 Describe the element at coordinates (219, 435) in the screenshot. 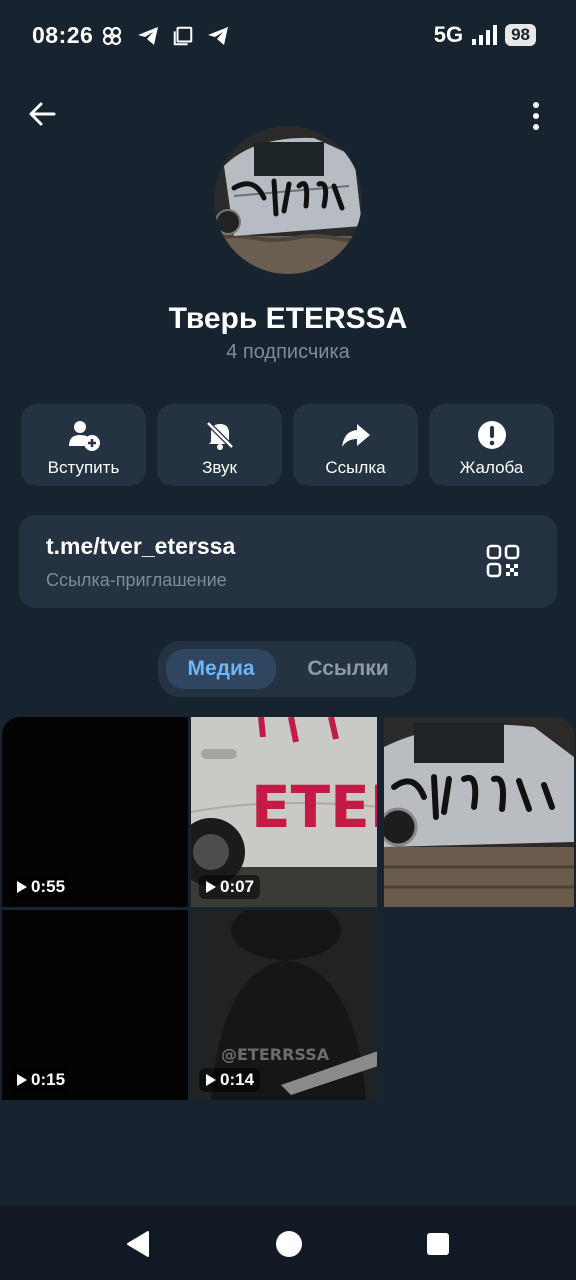

I see `bell-off-icon` at that location.